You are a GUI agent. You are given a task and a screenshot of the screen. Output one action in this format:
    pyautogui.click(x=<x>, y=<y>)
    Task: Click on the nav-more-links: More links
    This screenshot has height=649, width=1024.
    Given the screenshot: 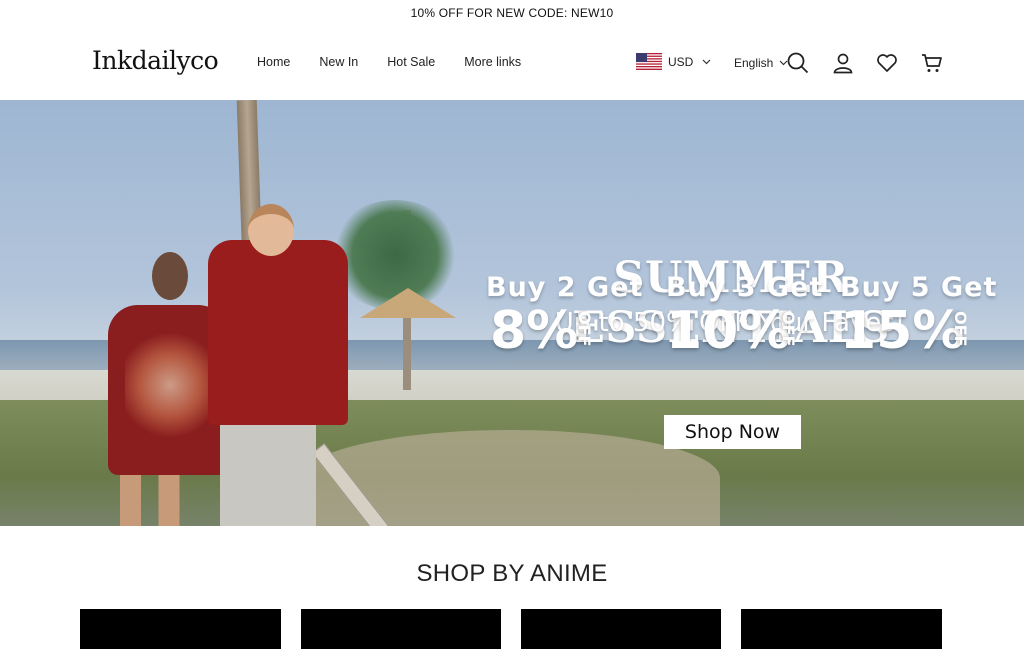 What is the action you would take?
    pyautogui.click(x=492, y=62)
    